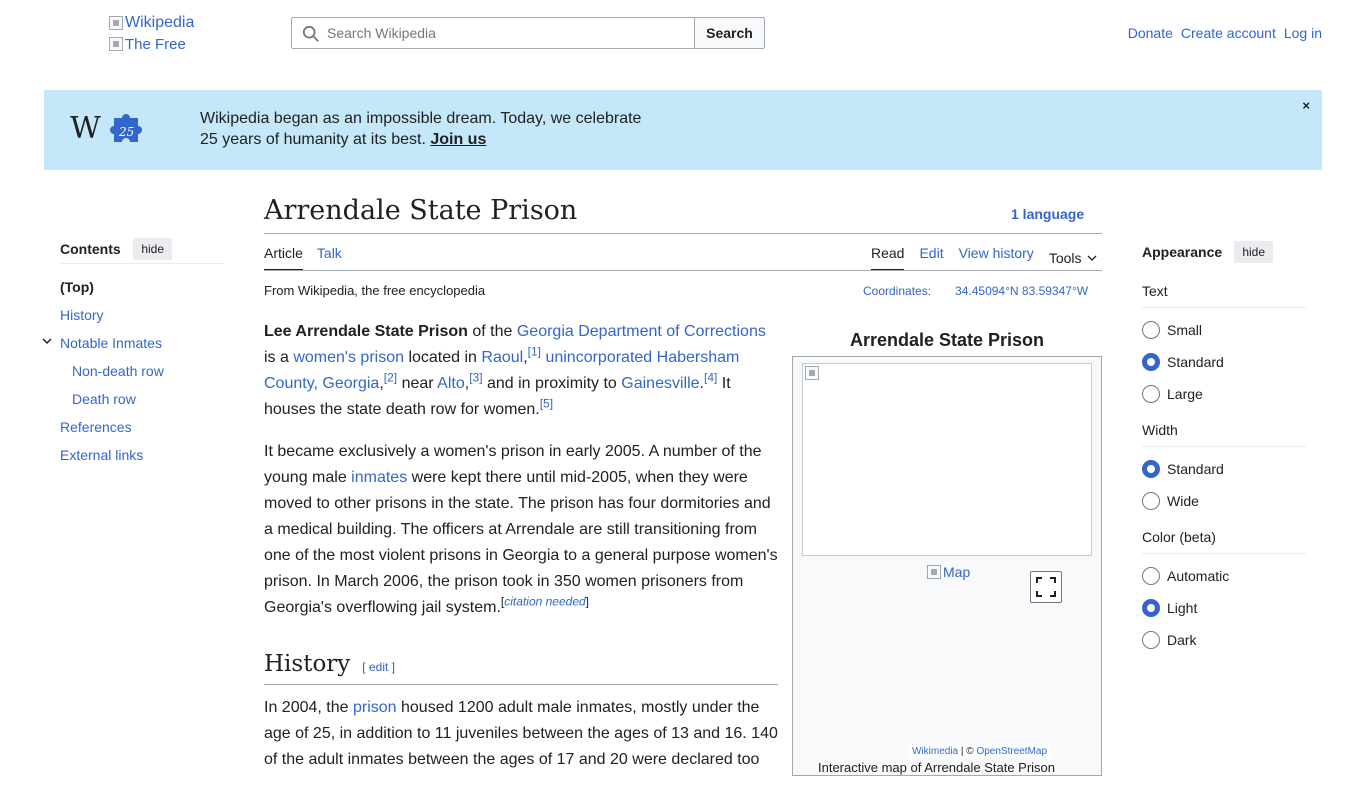 The image size is (1366, 789). Describe the element at coordinates (475, 378) in the screenshot. I see `ref-3: [3]` at that location.